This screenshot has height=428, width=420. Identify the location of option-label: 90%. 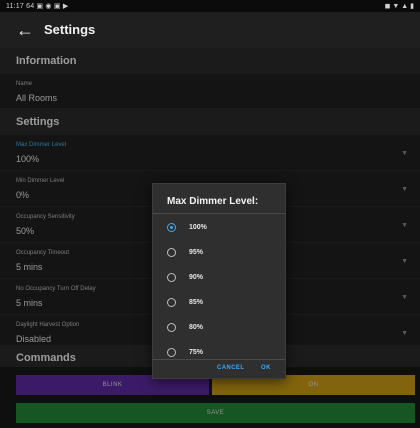
(196, 277).